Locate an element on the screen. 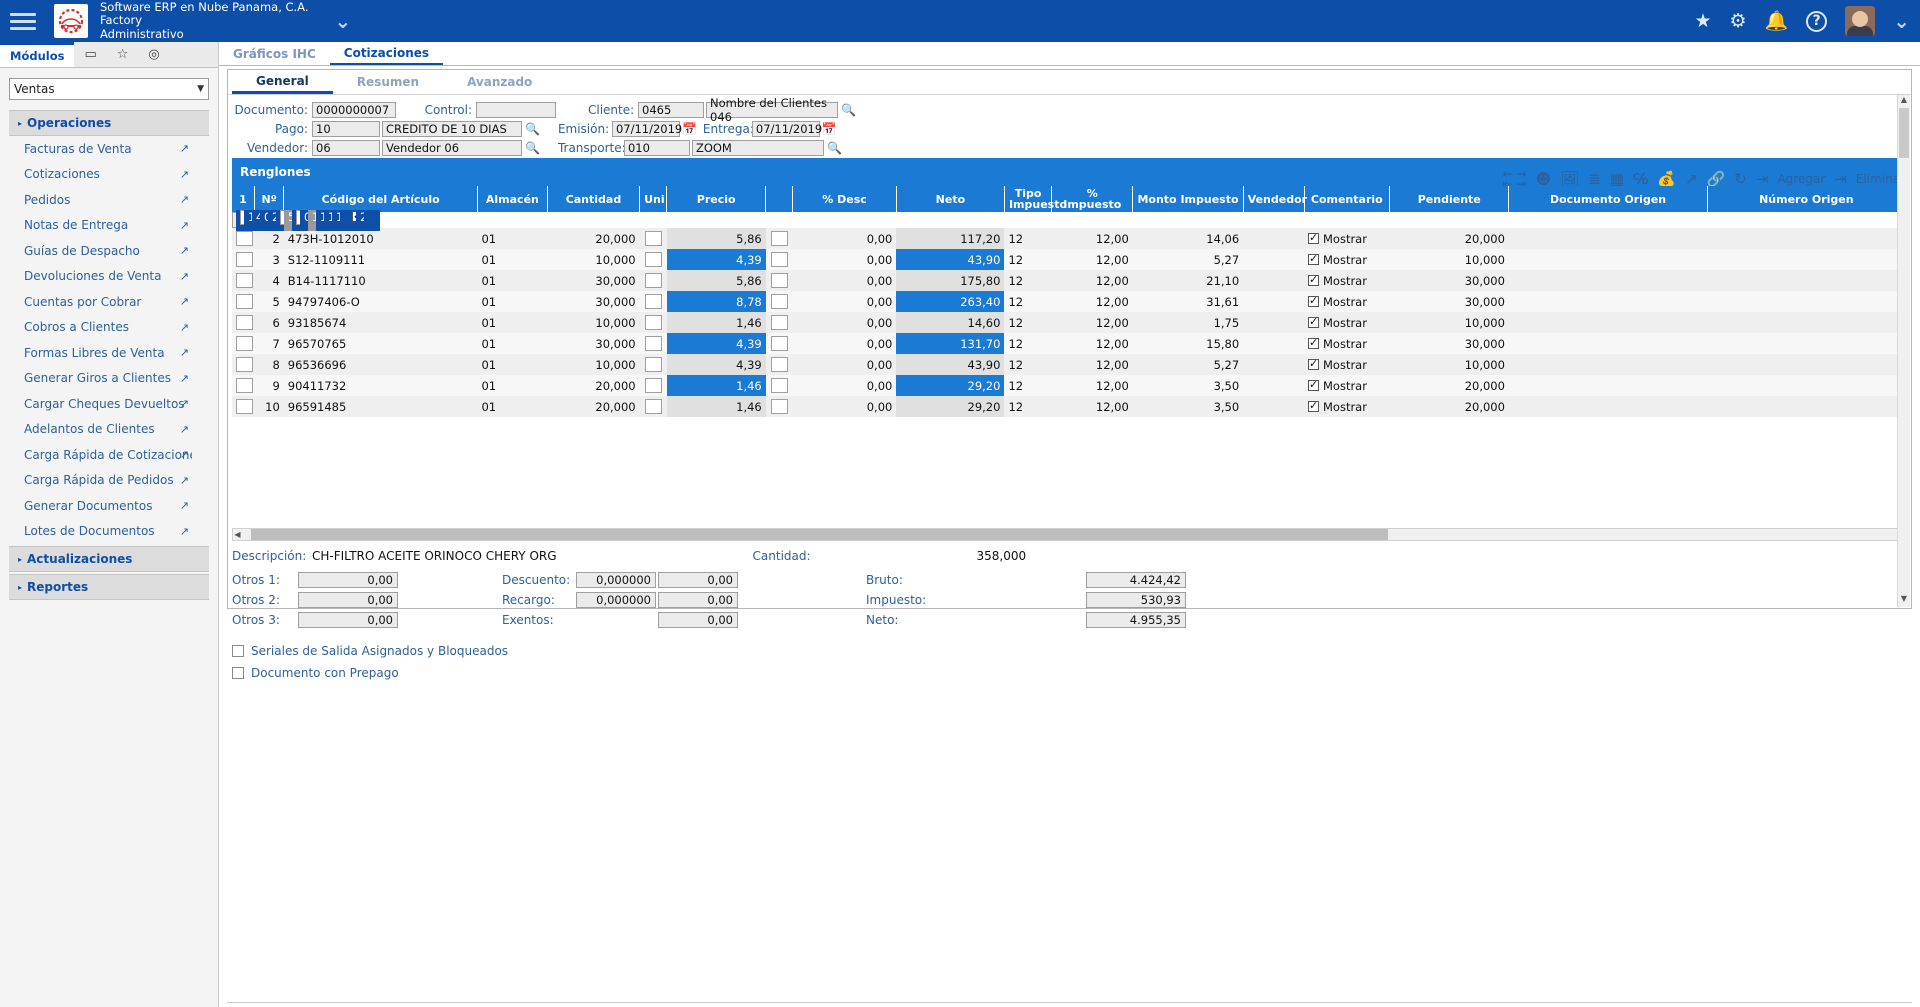  sidebar-item-pedidos: Pedidos ↗ is located at coordinates (109, 200).